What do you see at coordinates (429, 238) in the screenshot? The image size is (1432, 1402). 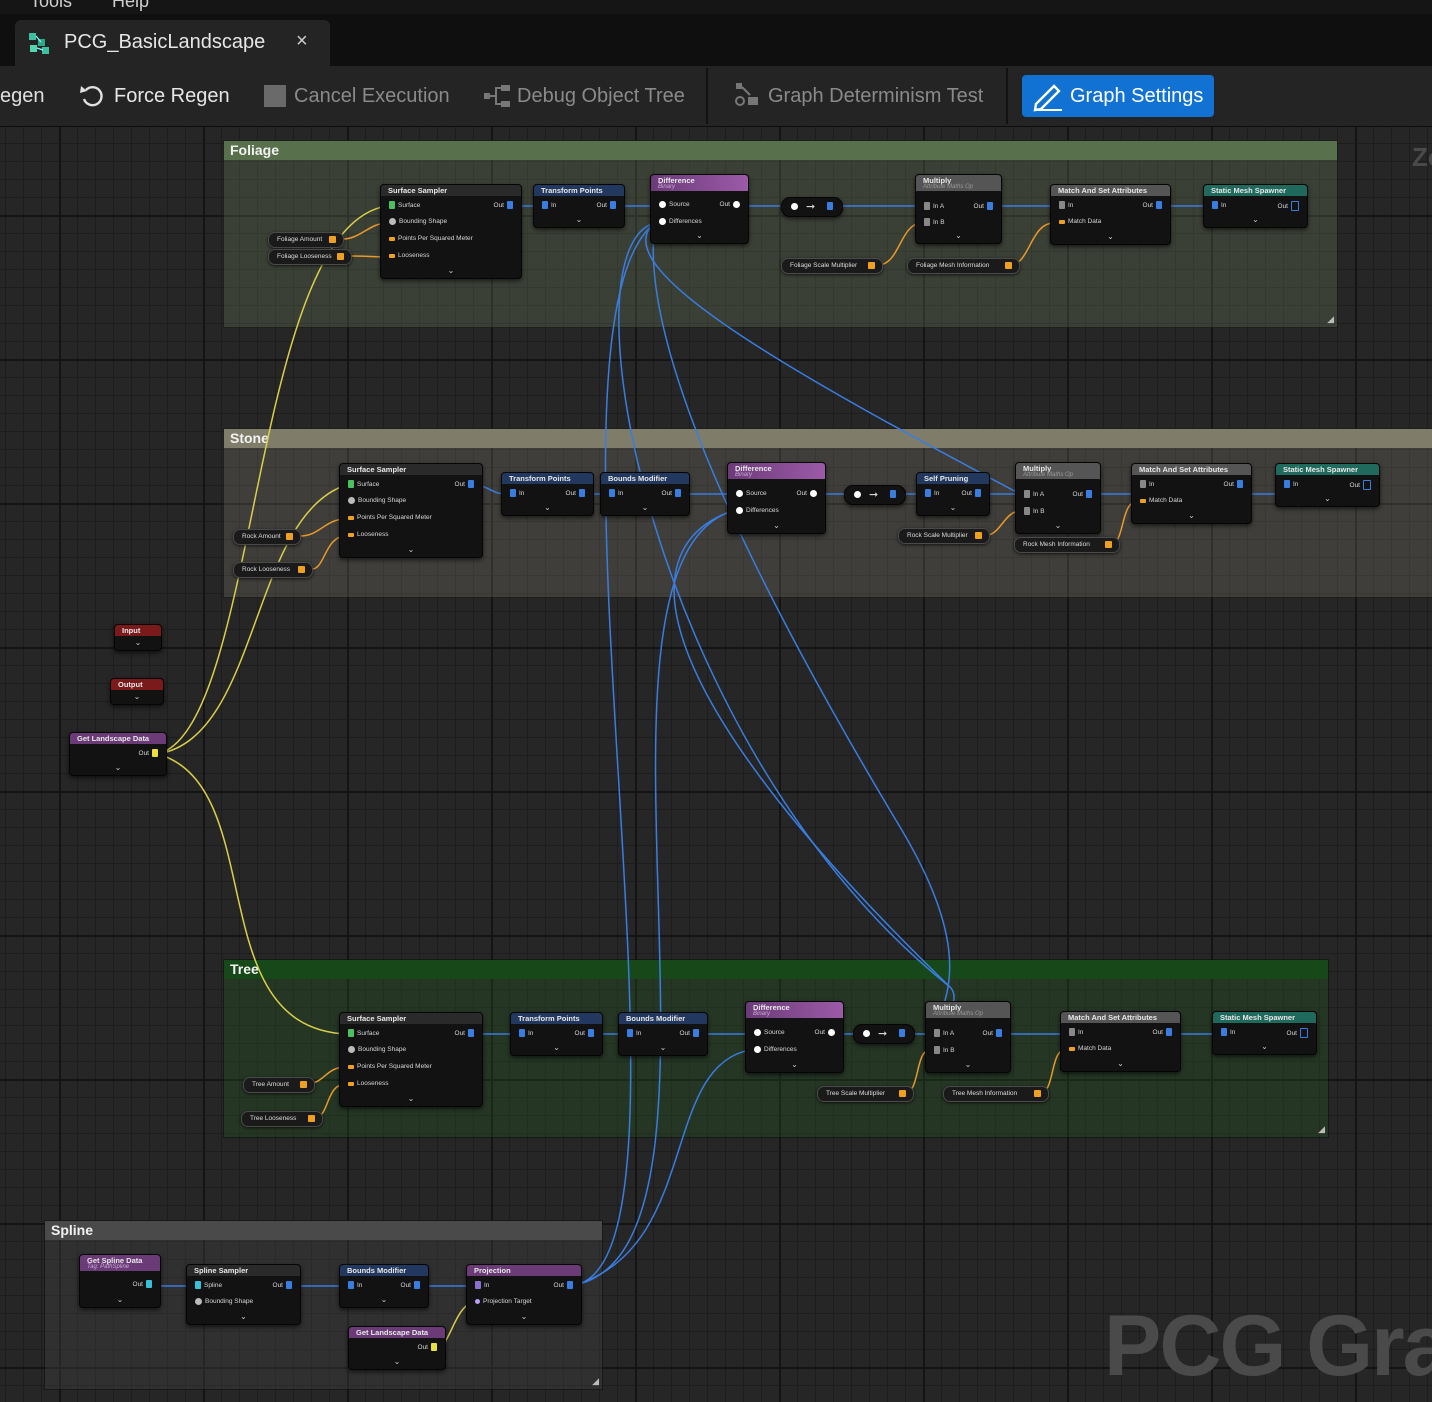 I see `pin-points-per-sq-meter: Points Per Squared Meter` at bounding box center [429, 238].